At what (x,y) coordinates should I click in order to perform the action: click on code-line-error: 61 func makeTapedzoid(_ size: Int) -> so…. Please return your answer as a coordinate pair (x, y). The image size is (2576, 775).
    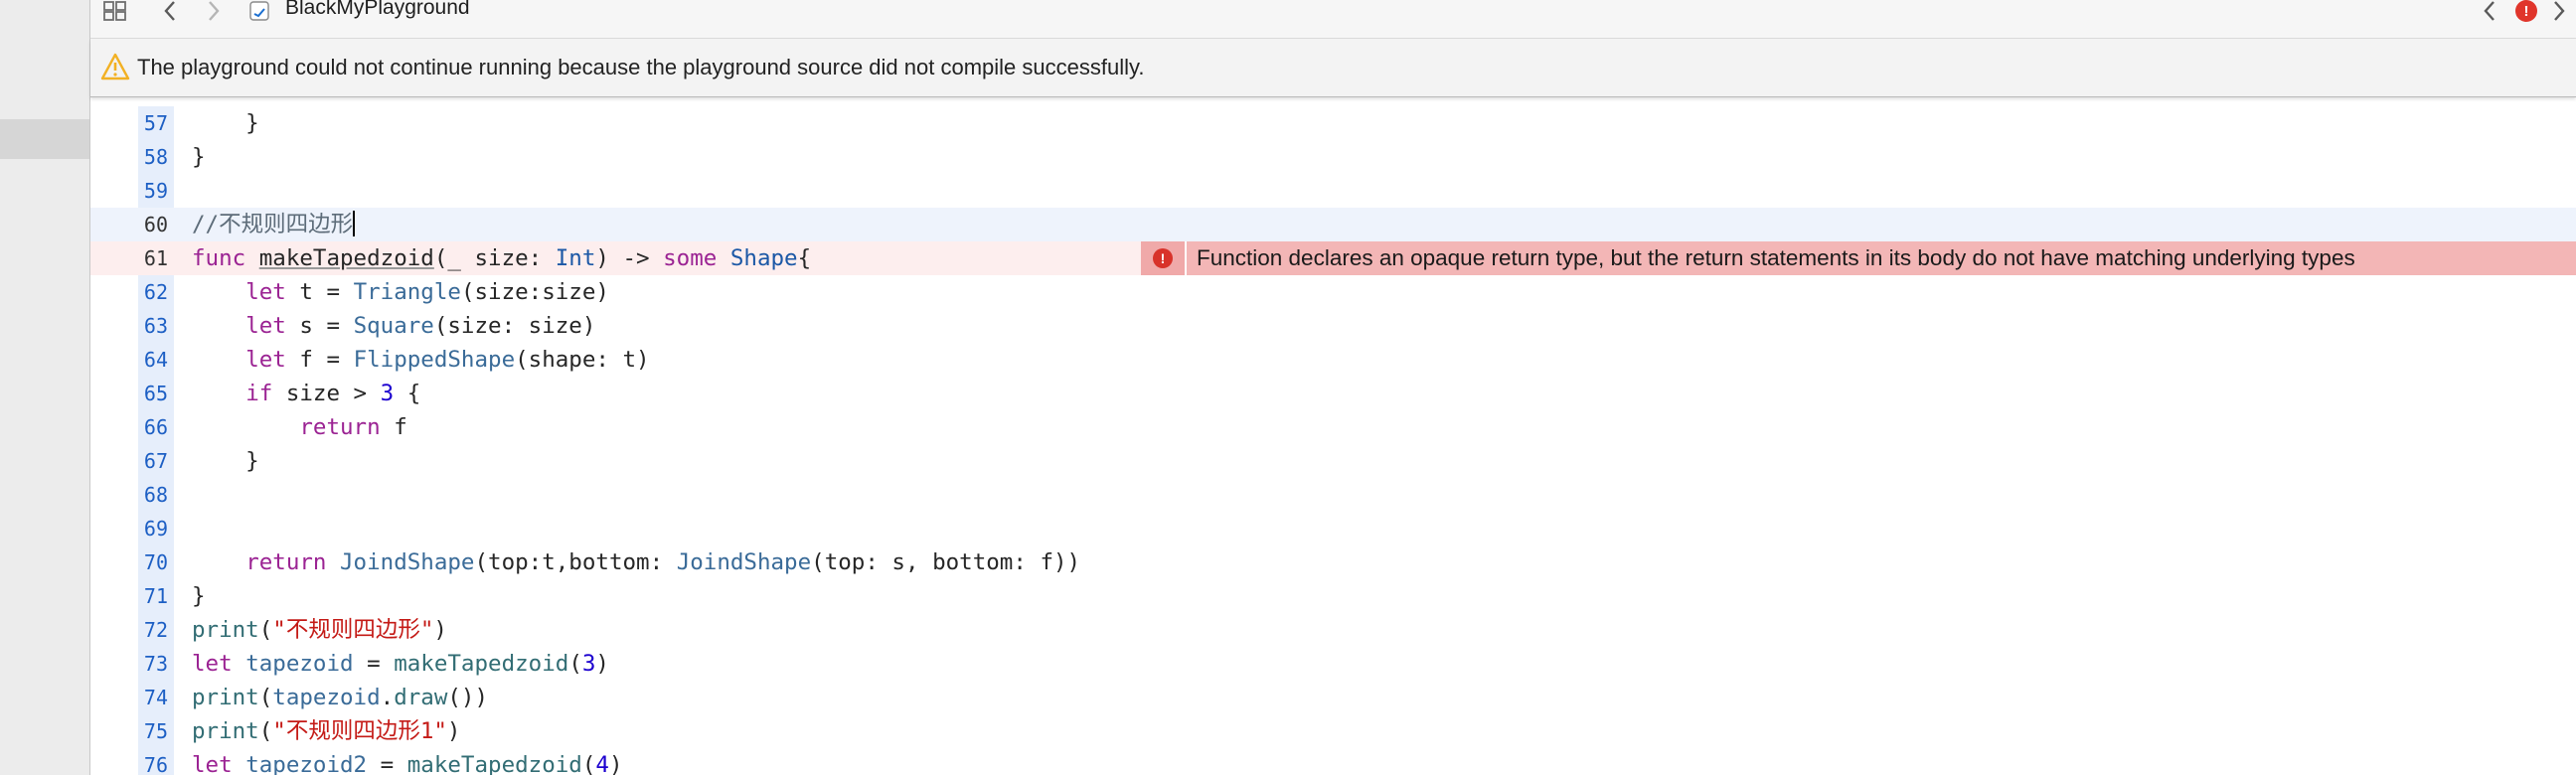
    Looking at the image, I should click on (1333, 258).